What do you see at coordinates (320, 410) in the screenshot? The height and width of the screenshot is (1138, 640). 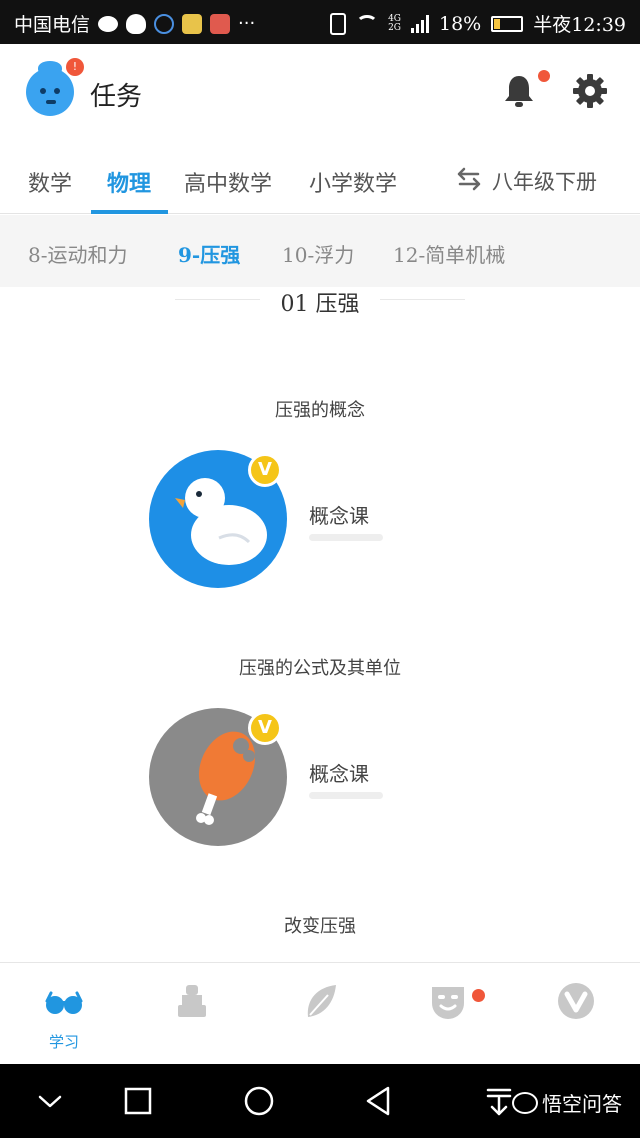 I see `topic-title: 压强的概念` at bounding box center [320, 410].